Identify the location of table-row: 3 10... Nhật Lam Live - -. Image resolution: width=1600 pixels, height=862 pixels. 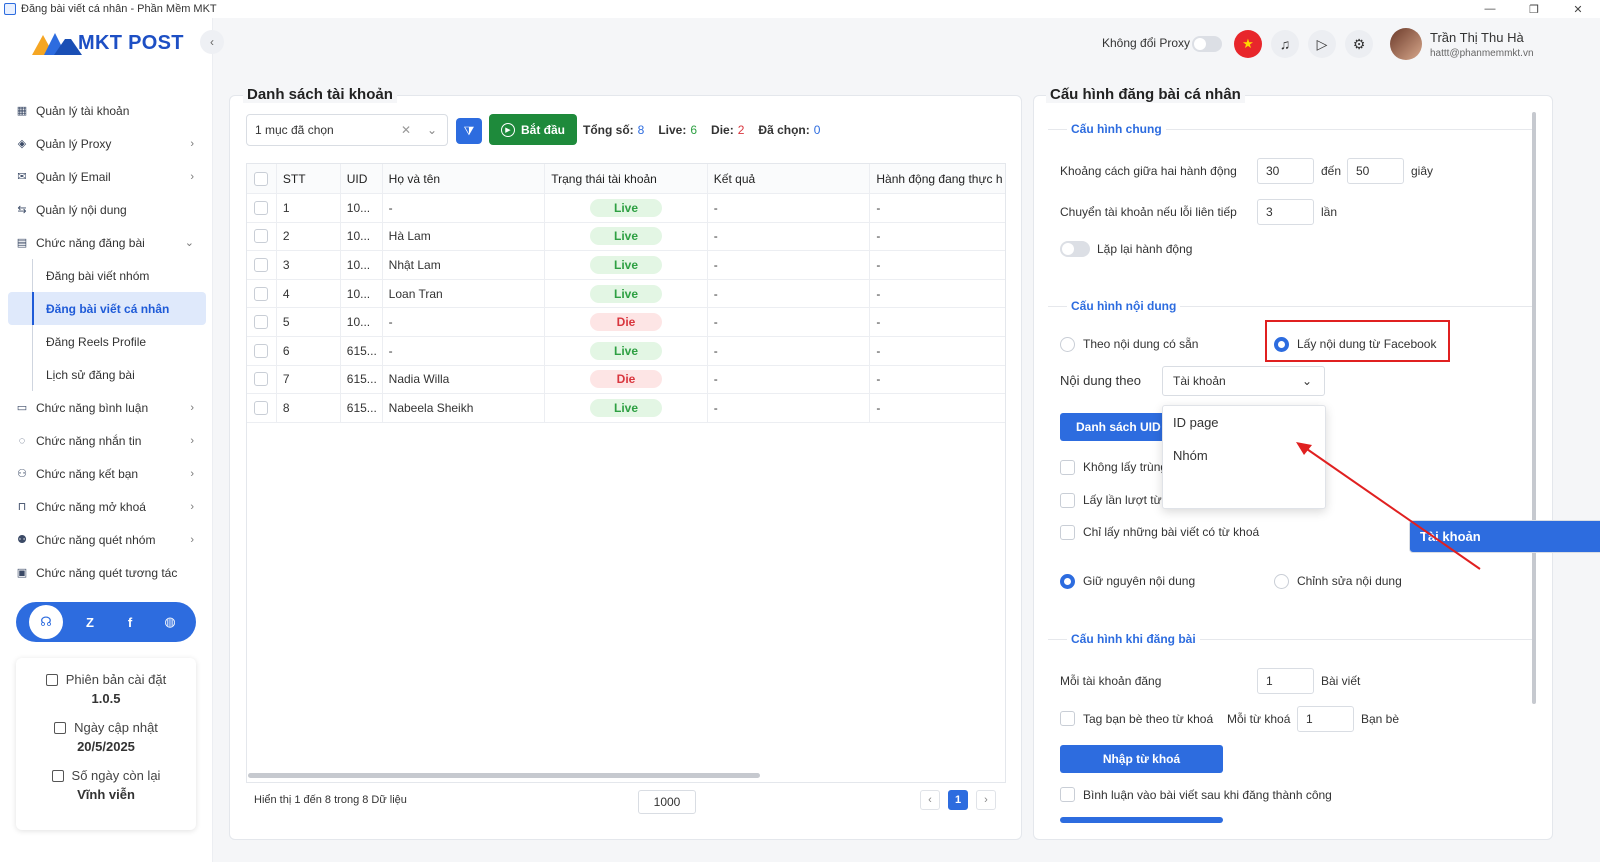
(626, 265).